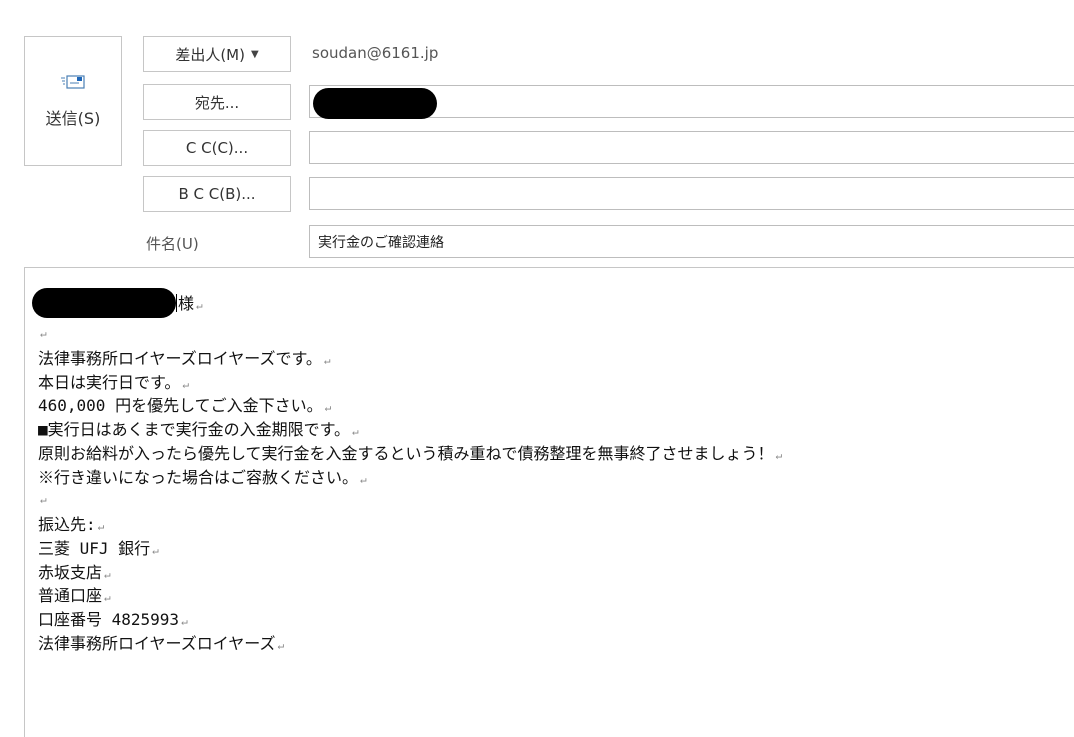 This screenshot has width=1074, height=737. What do you see at coordinates (184, 358) in the screenshot?
I see `body-line: 法律事務所ロイヤーズロイヤーズです。 ↵` at bounding box center [184, 358].